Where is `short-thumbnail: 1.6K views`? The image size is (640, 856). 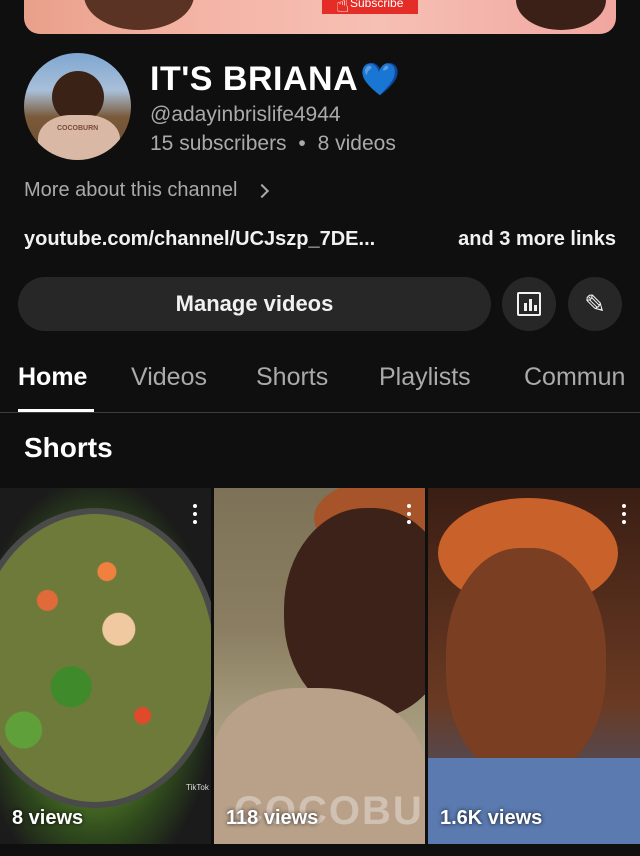
short-thumbnail: 1.6K views is located at coordinates (534, 666).